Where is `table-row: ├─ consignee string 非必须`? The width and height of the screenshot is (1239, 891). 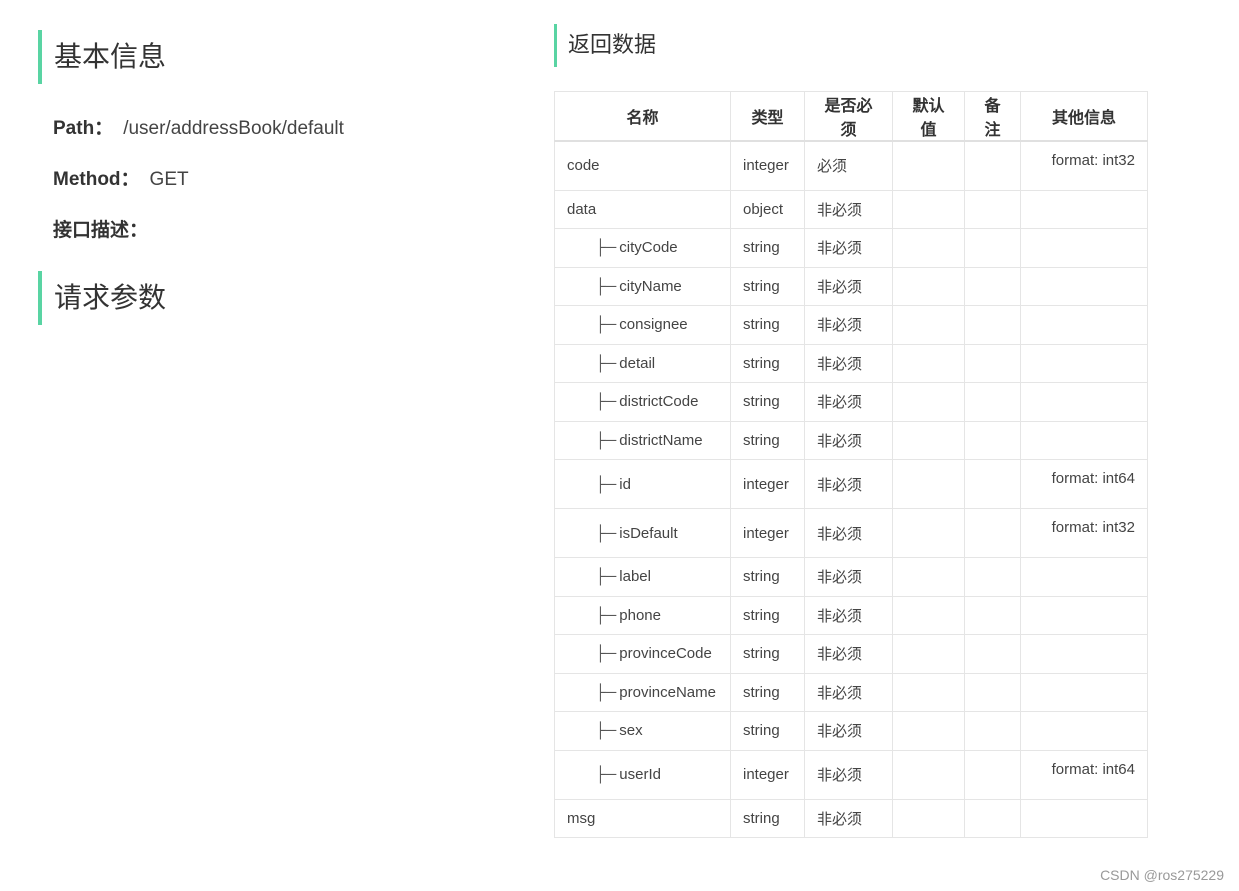
table-row: ├─ consignee string 非必须 is located at coordinates (851, 325).